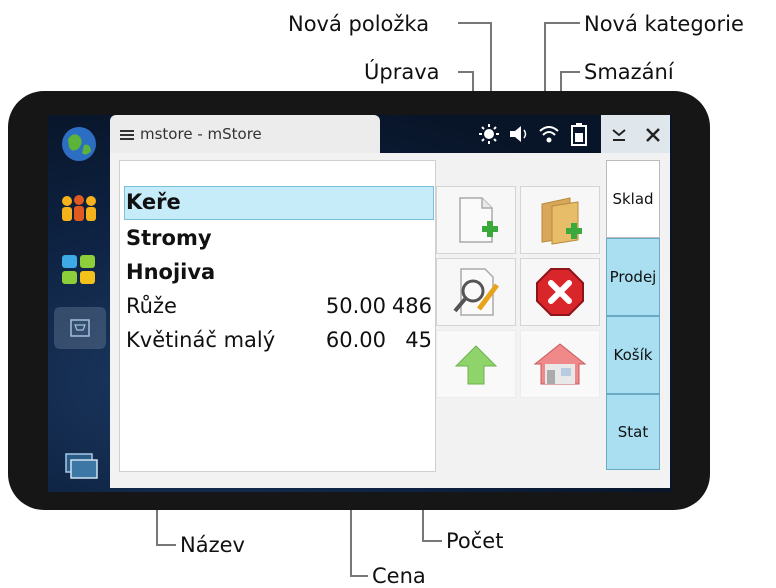  I want to click on new-item-button, so click(476, 220).